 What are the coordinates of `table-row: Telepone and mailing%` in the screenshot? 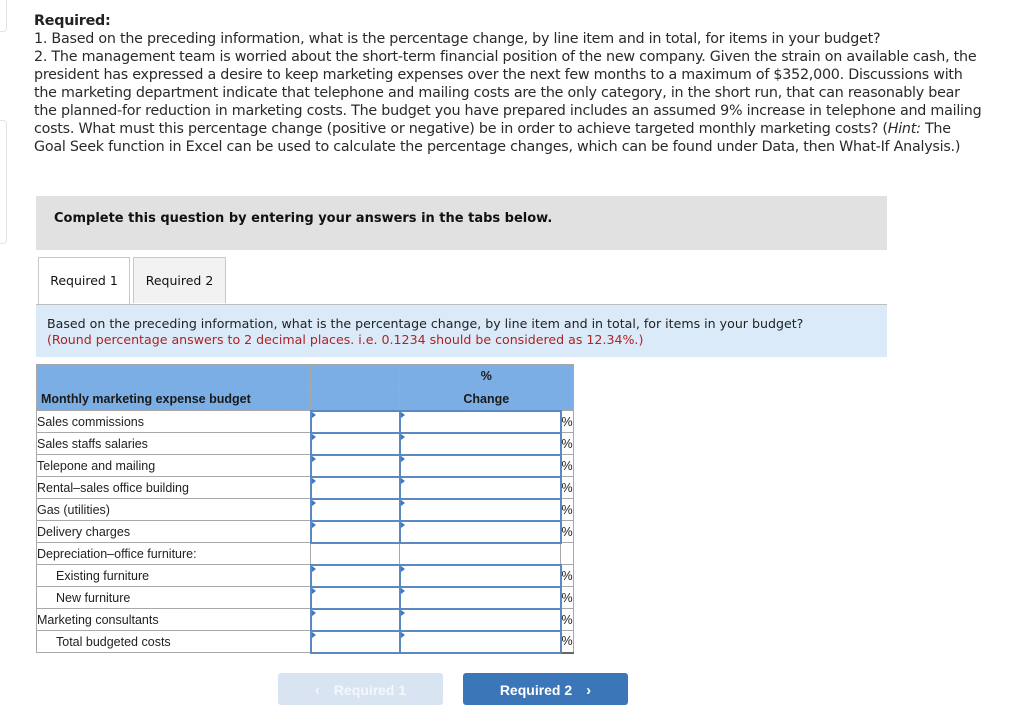 It's located at (305, 465).